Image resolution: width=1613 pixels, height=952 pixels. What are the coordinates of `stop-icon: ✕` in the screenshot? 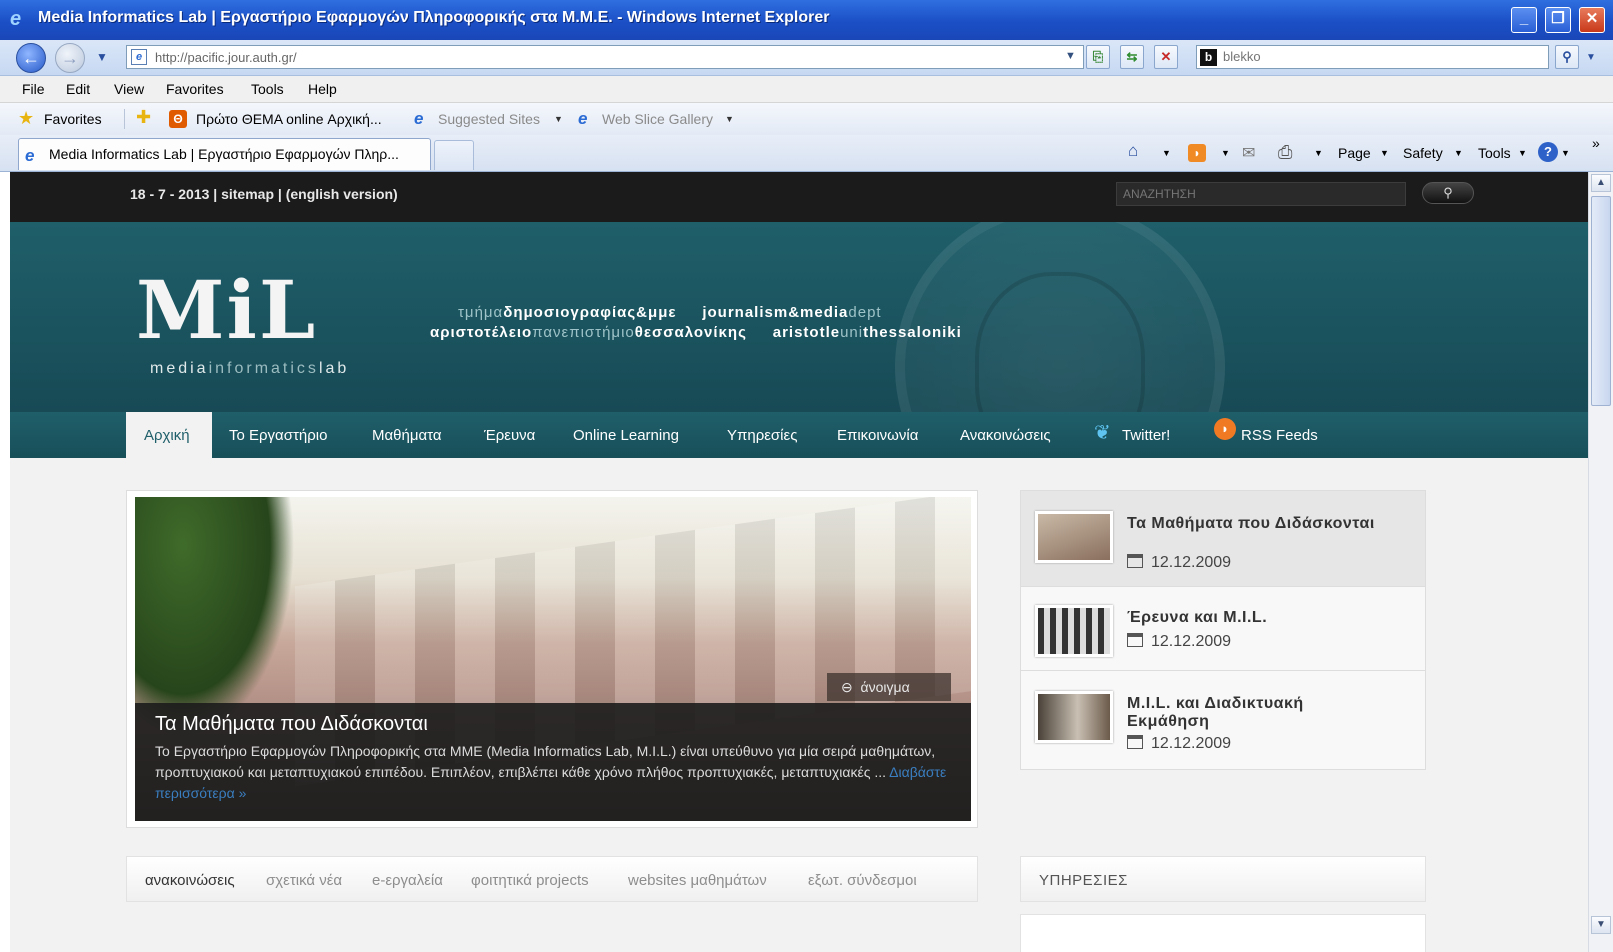 It's located at (1166, 57).